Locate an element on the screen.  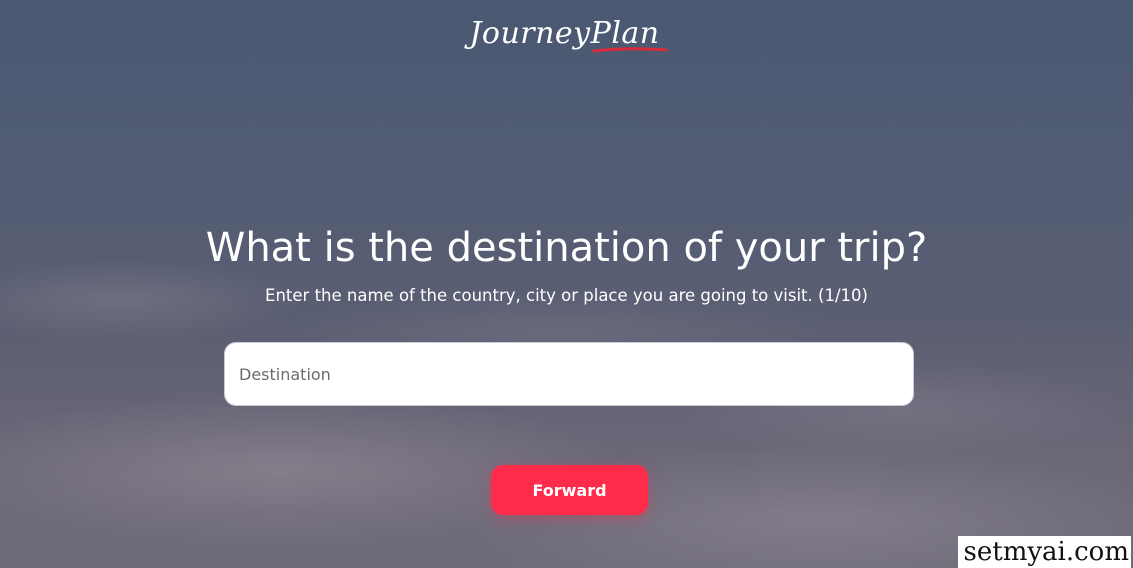
watermark-text: setmyai.com is located at coordinates (1044, 552).